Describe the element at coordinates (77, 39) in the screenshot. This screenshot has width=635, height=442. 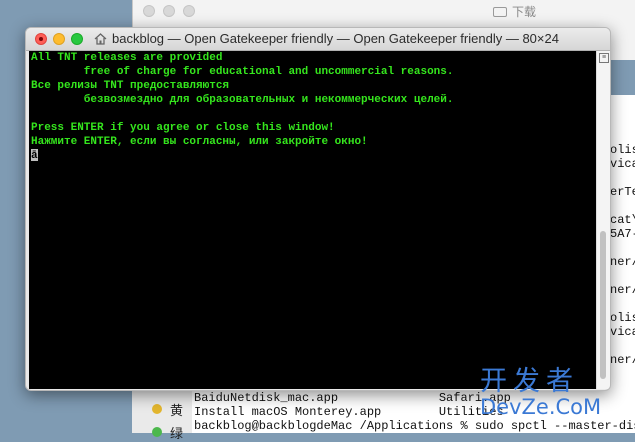
I see `zoom-button` at that location.